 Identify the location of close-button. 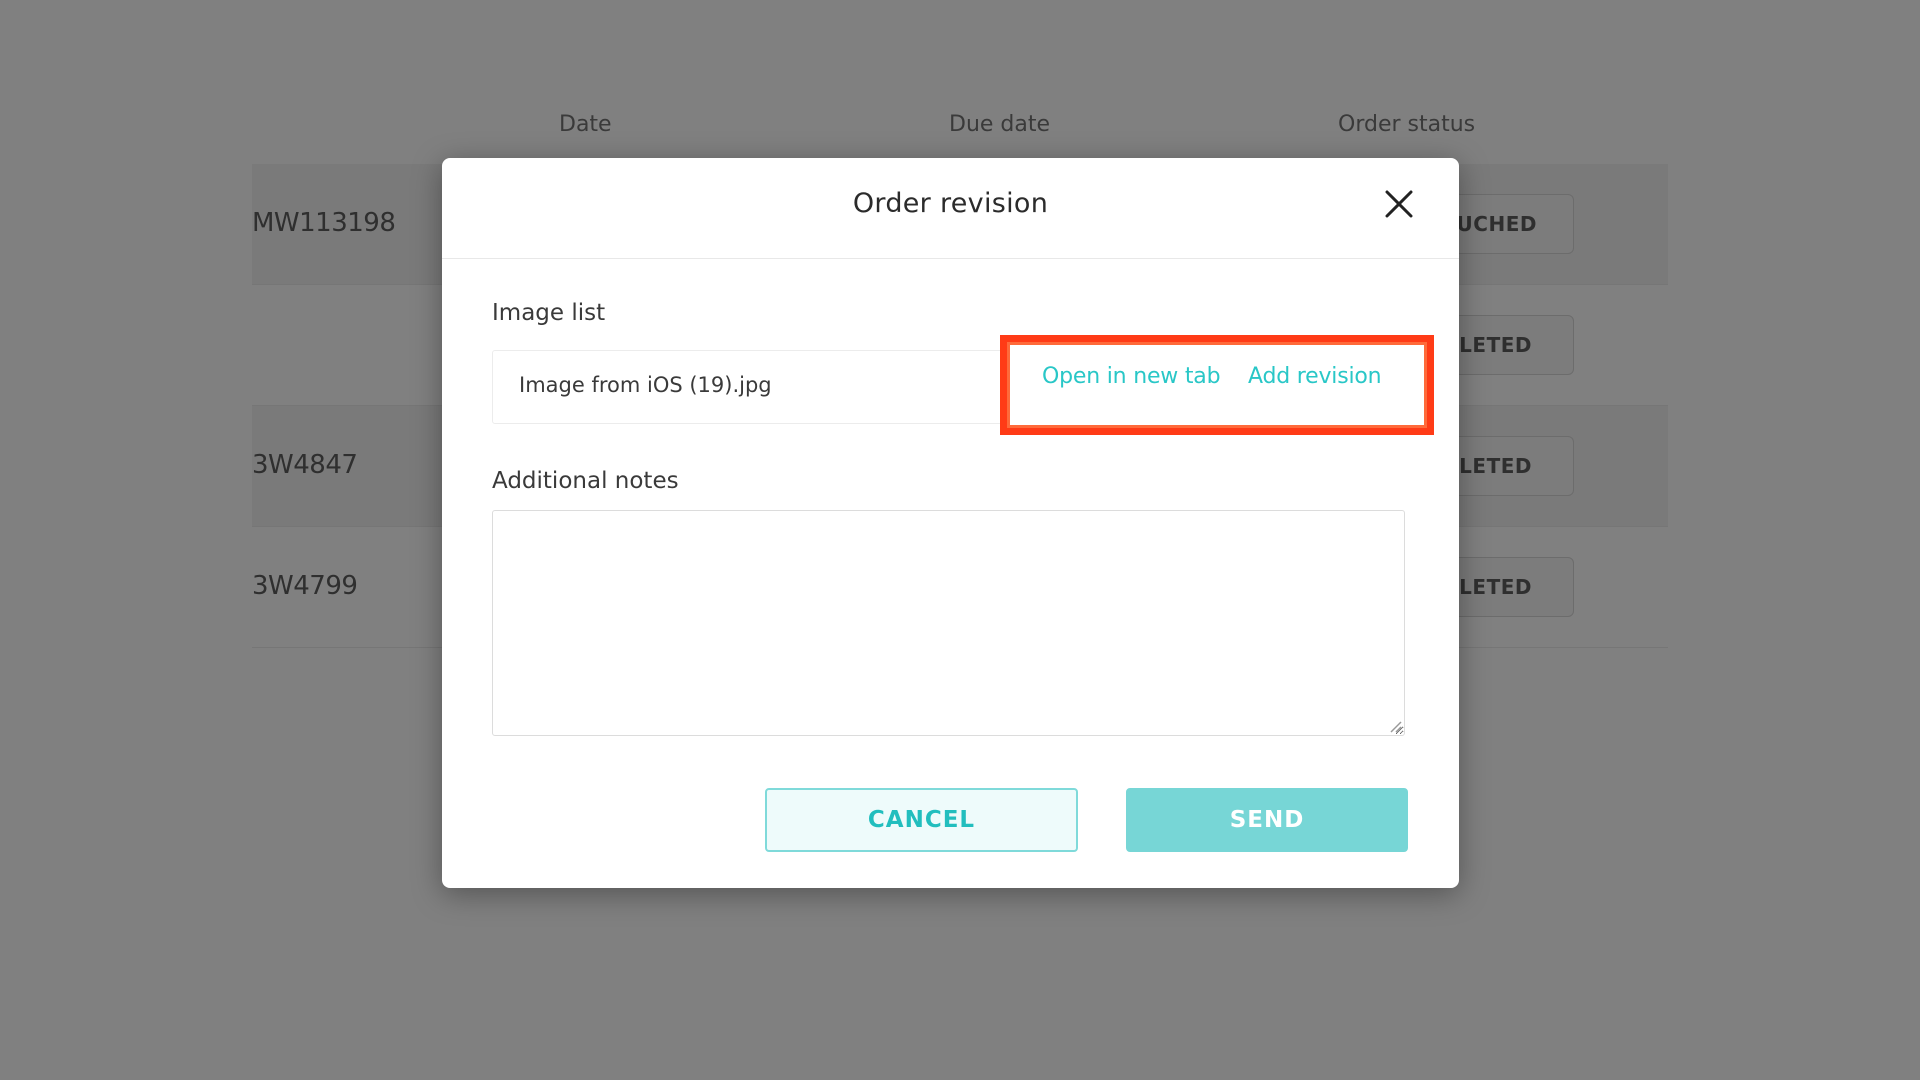
(1399, 204).